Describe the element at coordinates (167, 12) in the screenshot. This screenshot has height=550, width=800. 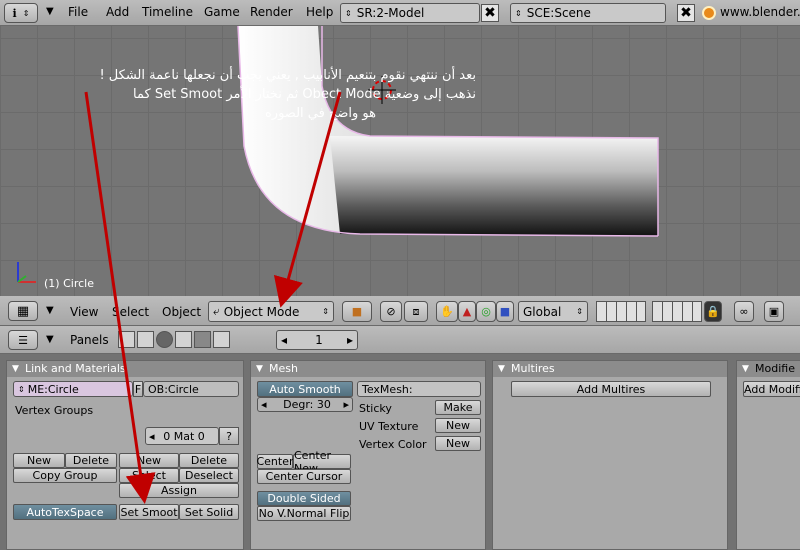
I see `menu-timeline: Timeline` at that location.